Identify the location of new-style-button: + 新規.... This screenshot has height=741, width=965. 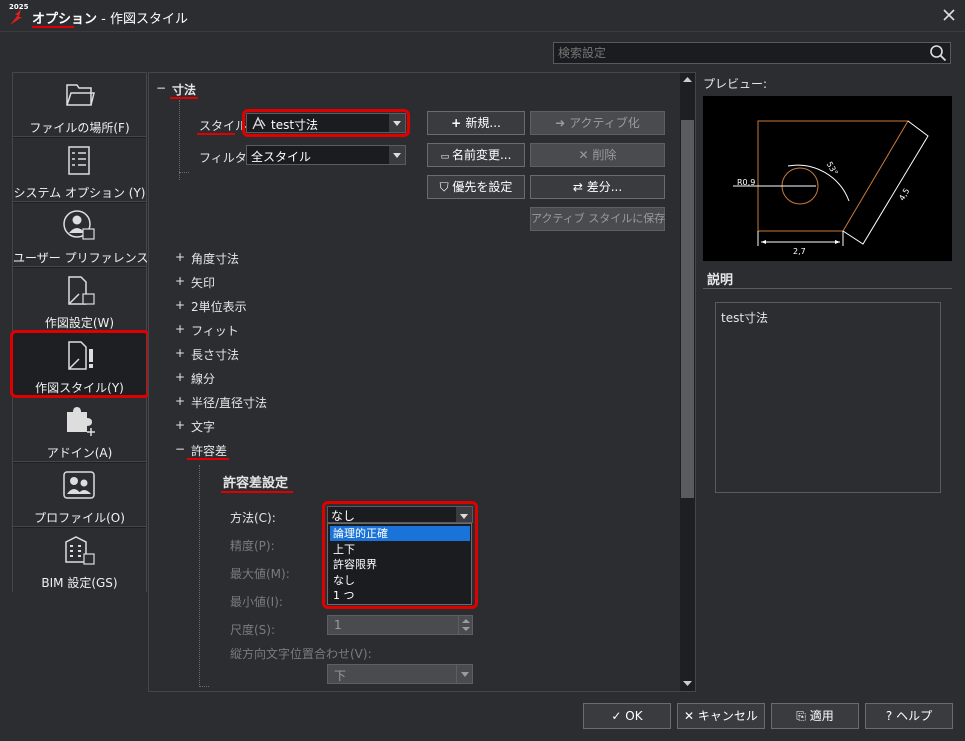
(476, 123).